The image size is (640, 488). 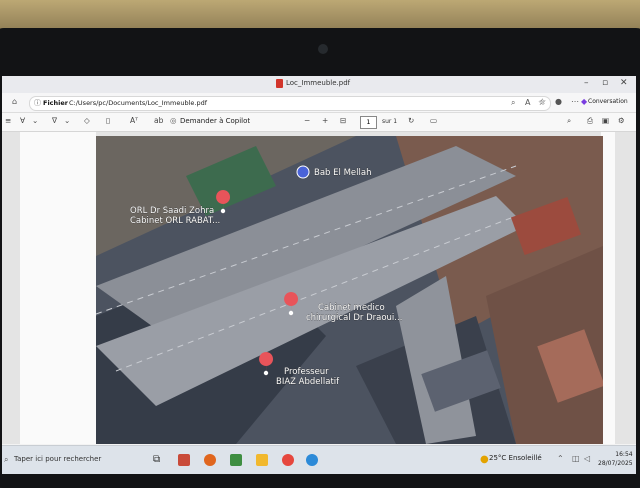 I want to click on clock-time: 16:54, so click(x=624, y=454).